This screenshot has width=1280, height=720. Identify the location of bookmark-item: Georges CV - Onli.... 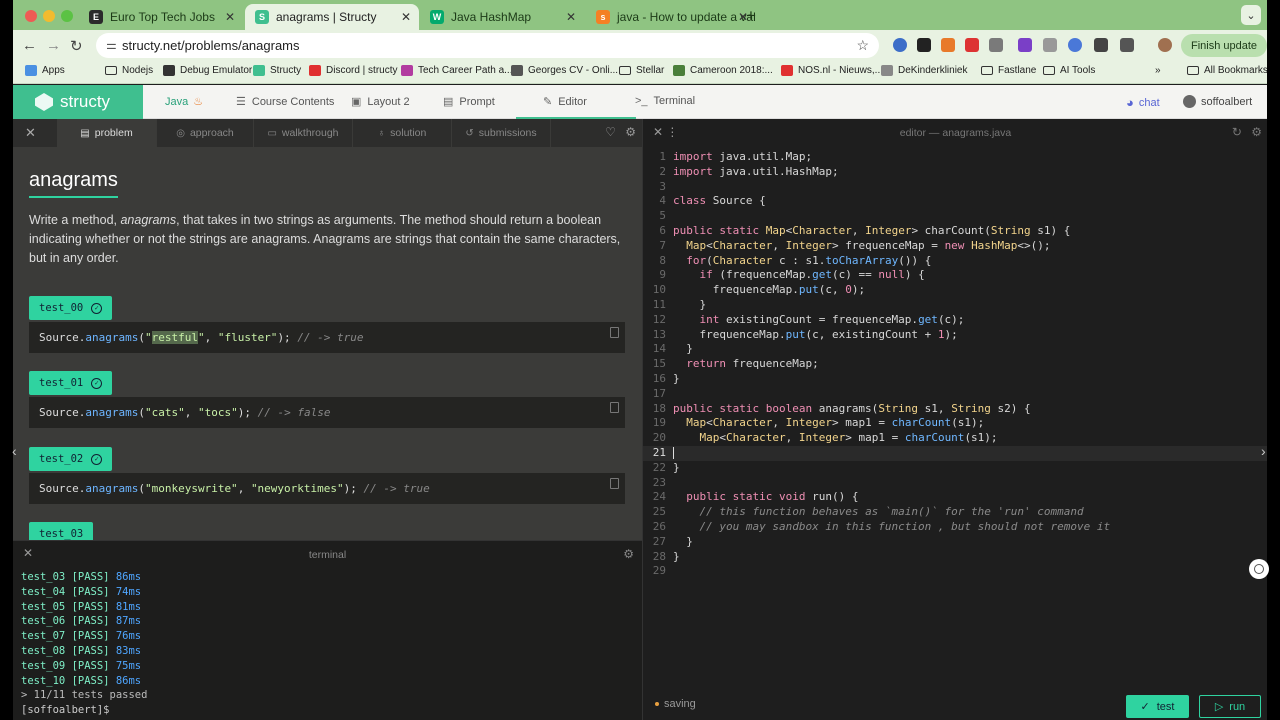
(564, 70).